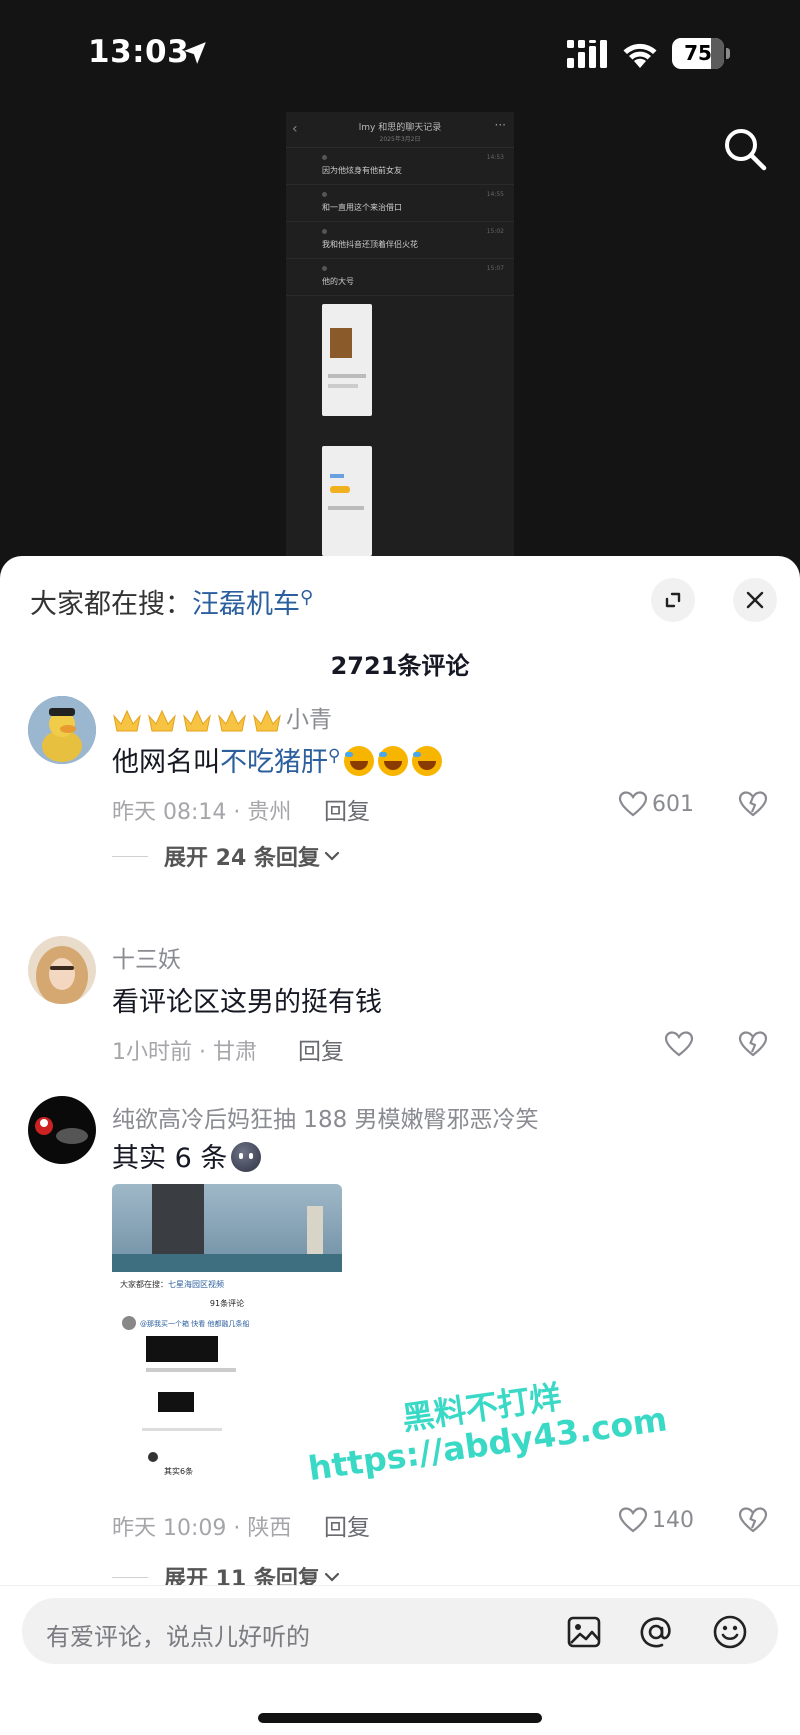  Describe the element at coordinates (111, 604) in the screenshot. I see `hot-search-prefix: 大家都在搜：` at that location.